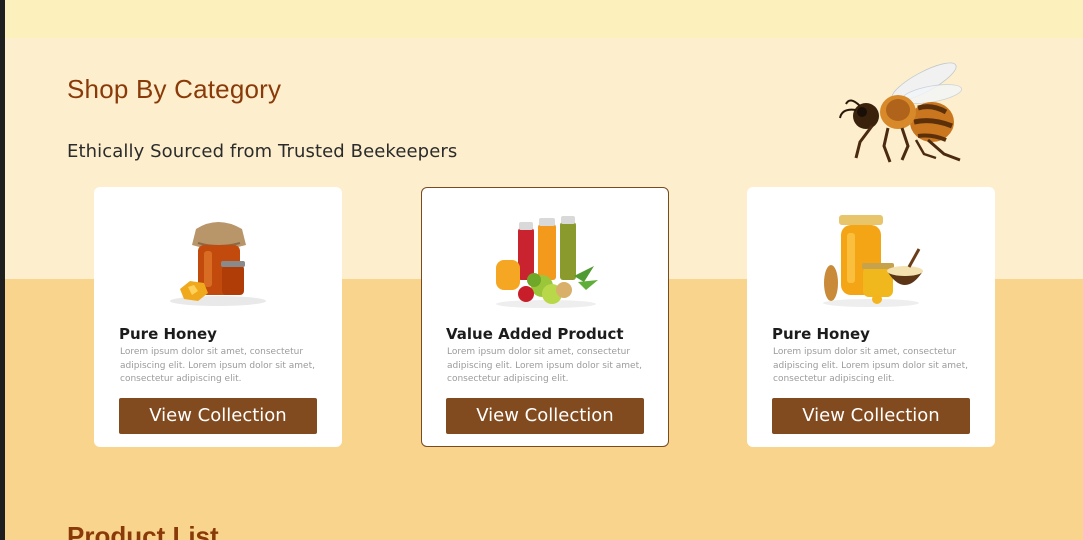 This screenshot has width=1083, height=540. What do you see at coordinates (2, 270) in the screenshot?
I see `window-edge` at bounding box center [2, 270].